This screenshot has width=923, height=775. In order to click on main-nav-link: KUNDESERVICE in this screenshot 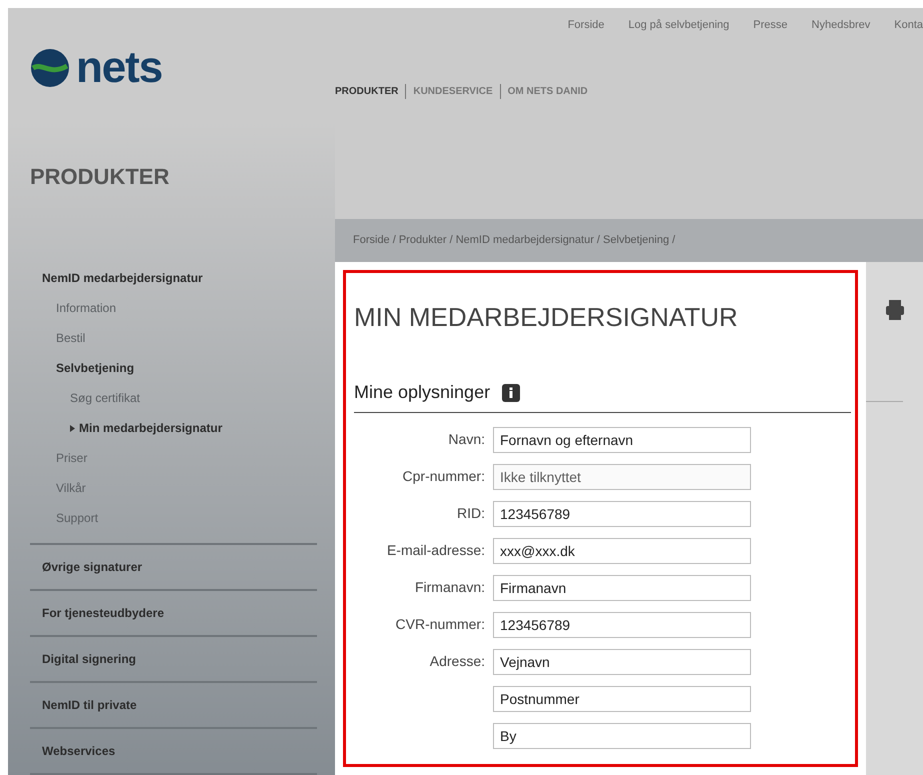, I will do `click(452, 91)`.